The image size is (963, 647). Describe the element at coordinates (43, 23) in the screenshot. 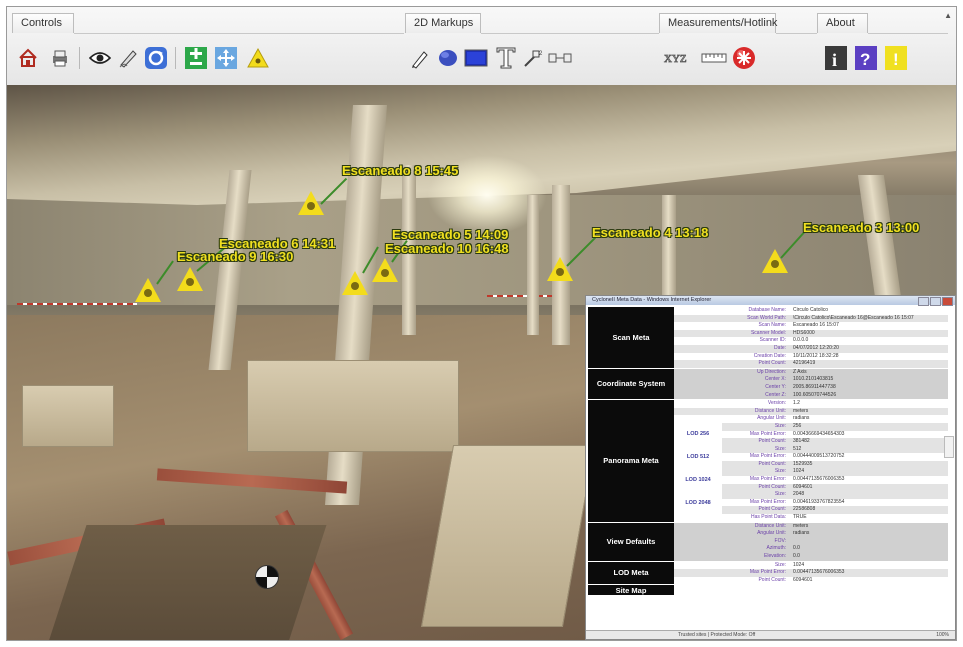

I see `tab-controls: Controls` at that location.